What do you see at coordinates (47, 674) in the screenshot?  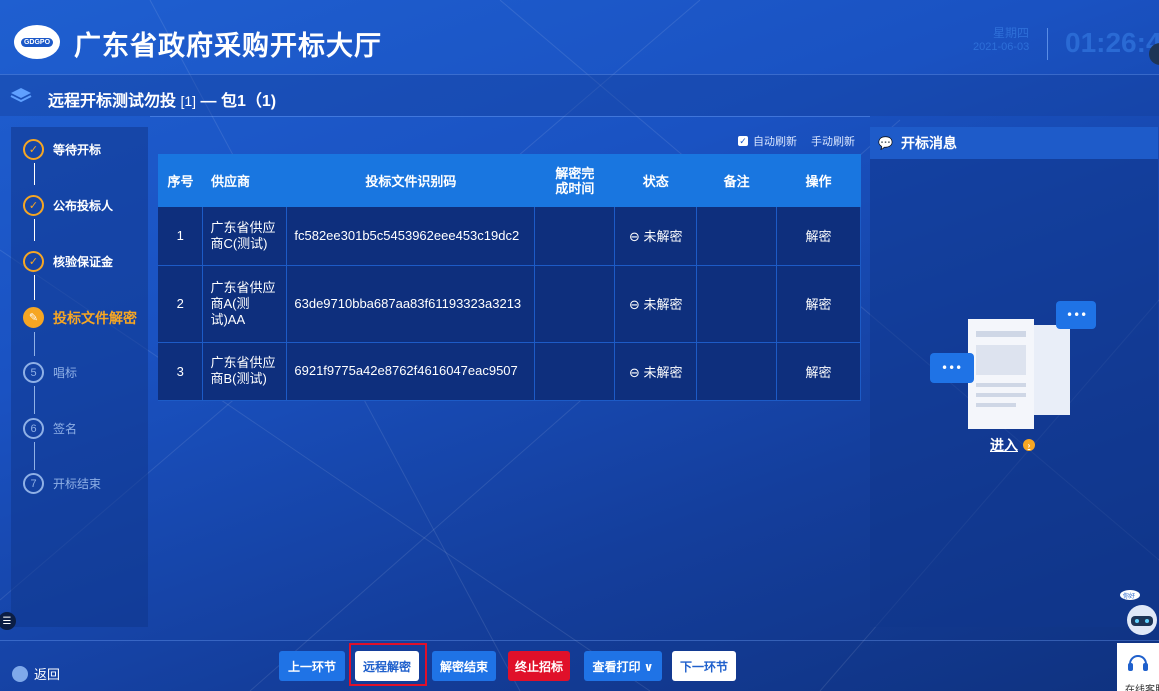 I see `back-label: 返回` at bounding box center [47, 674].